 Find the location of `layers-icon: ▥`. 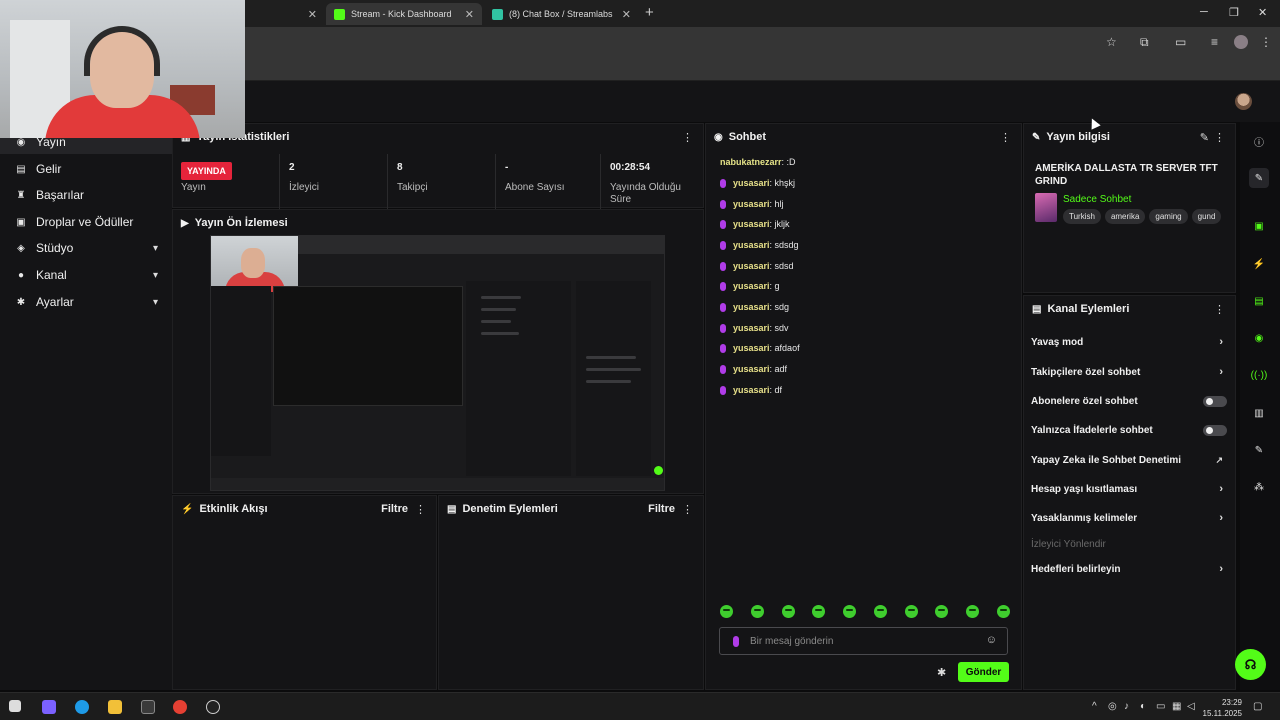

layers-icon: ▥ is located at coordinates (1259, 413).